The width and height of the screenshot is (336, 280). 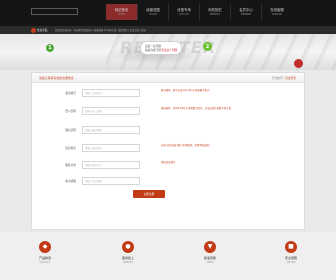 I want to click on panel-subtitle: 已有帐号？直接登录, so click(x=284, y=78).